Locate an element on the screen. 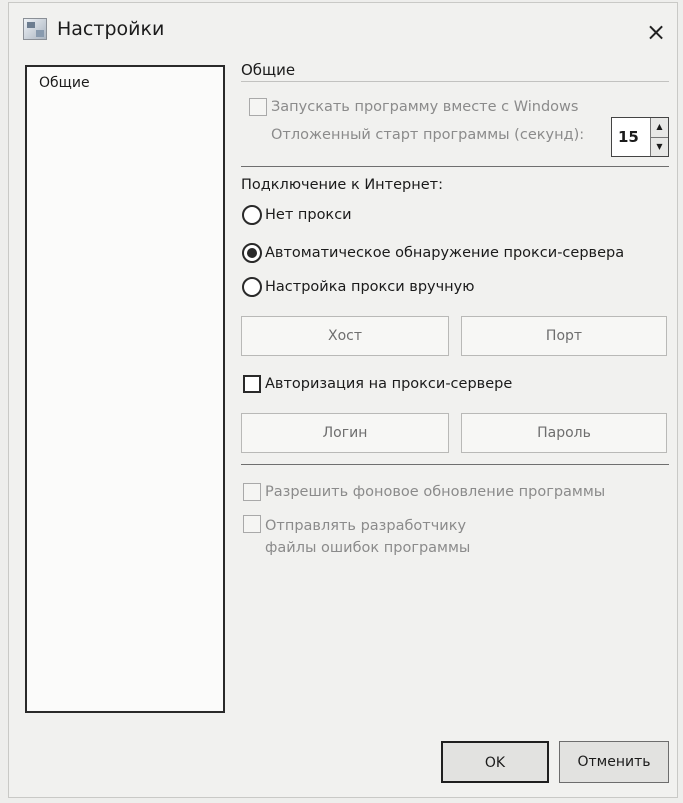 The height and width of the screenshot is (803, 683). spin-down-icon: ▼ is located at coordinates (659, 146).